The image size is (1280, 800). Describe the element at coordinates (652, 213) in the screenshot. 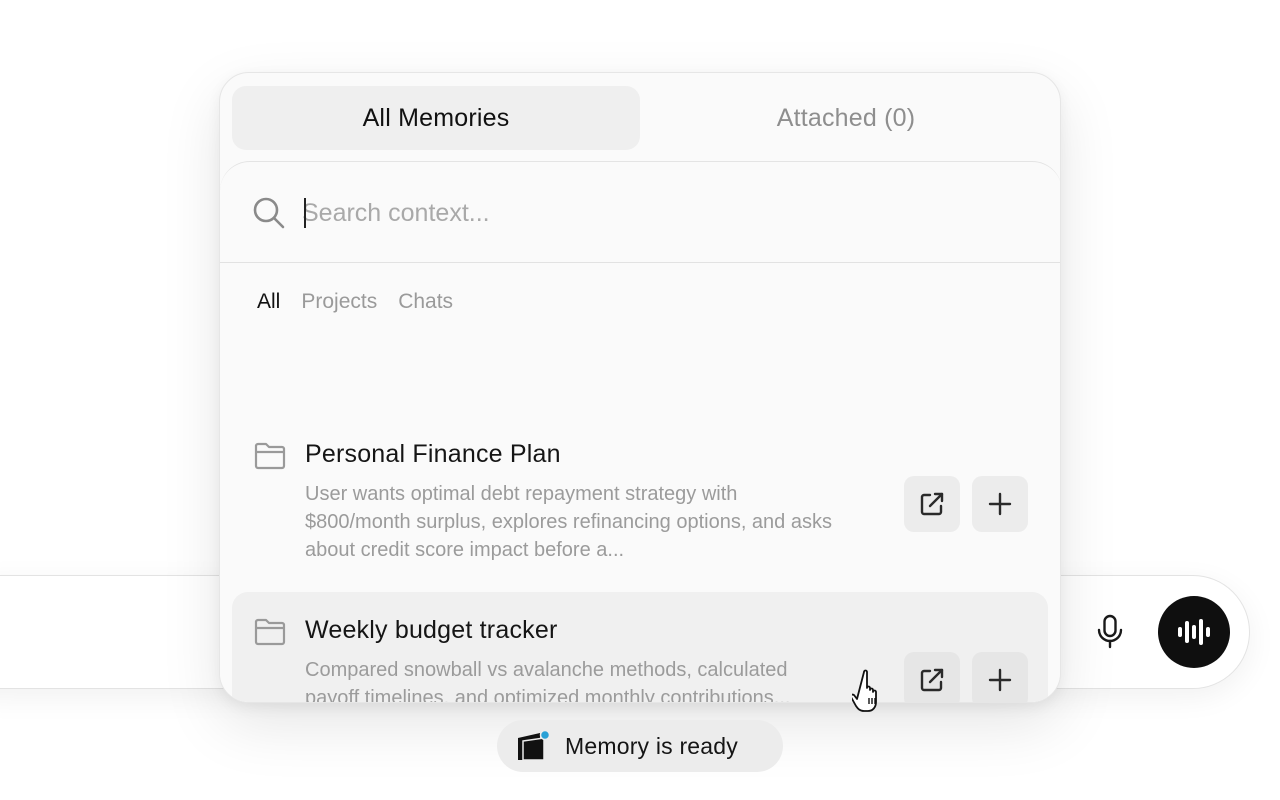

I see `search-input` at that location.